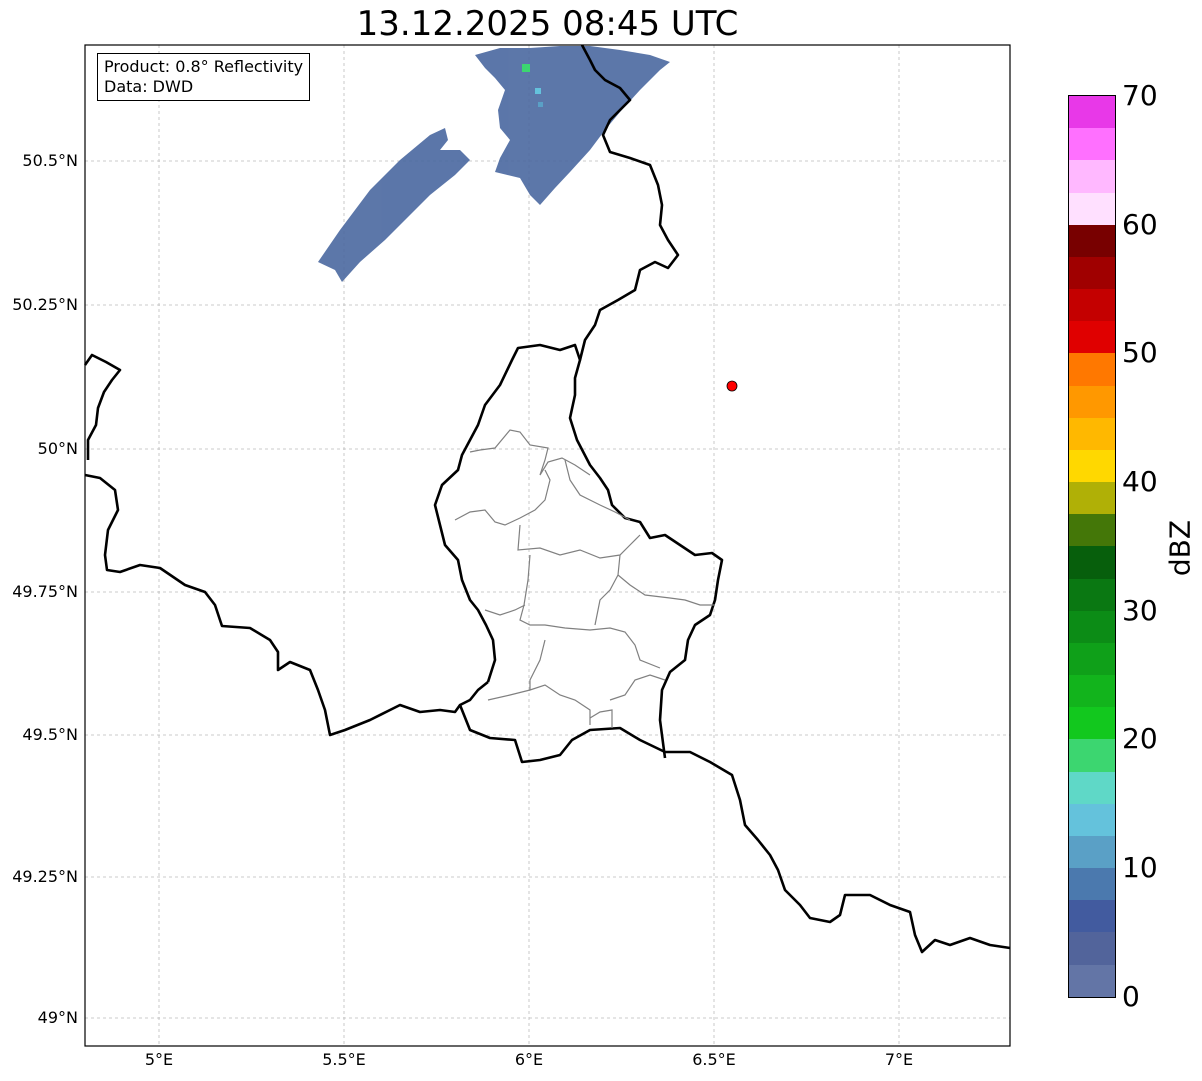 This screenshot has width=1202, height=1081. What do you see at coordinates (57, 448) in the screenshot?
I see `lat-tick-label: 50°N` at bounding box center [57, 448].